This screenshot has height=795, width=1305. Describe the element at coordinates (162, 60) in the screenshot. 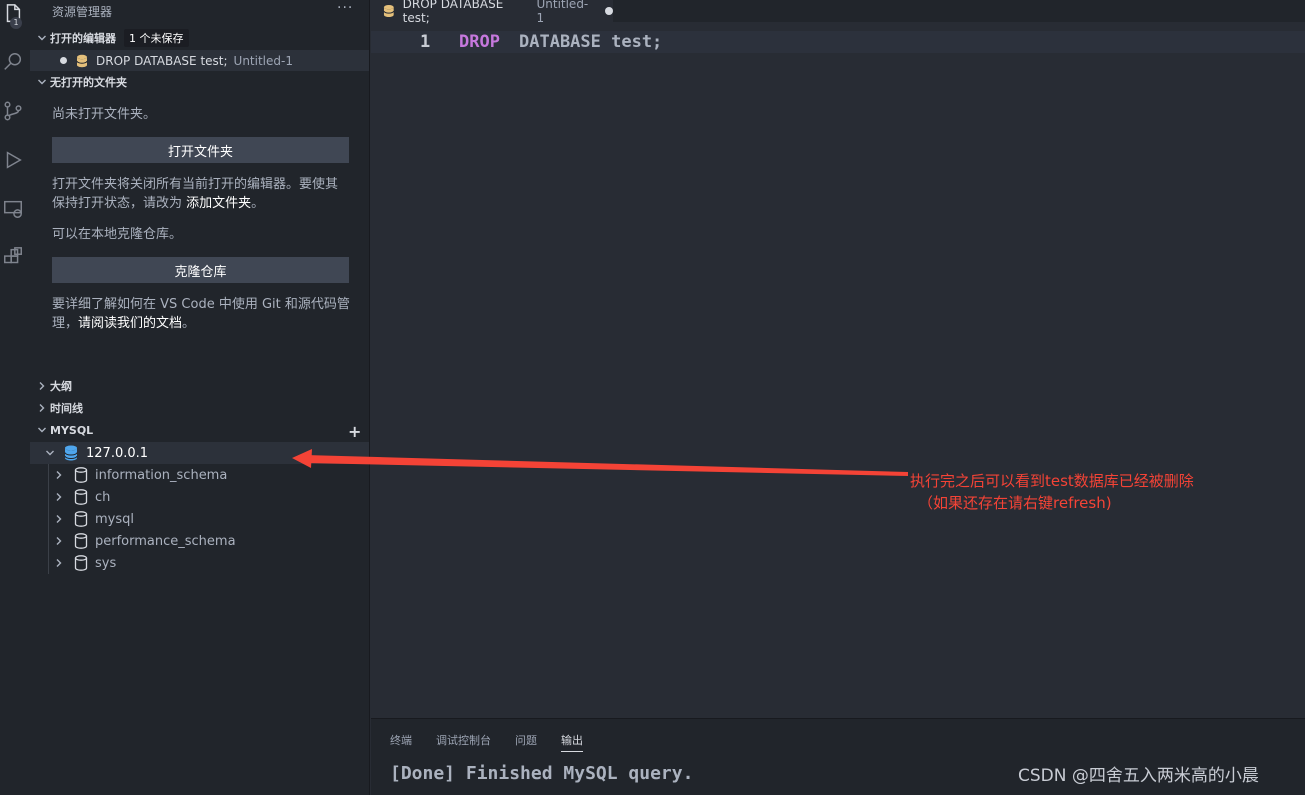

I see `open-editor-name: DROP DATABASE test;` at that location.